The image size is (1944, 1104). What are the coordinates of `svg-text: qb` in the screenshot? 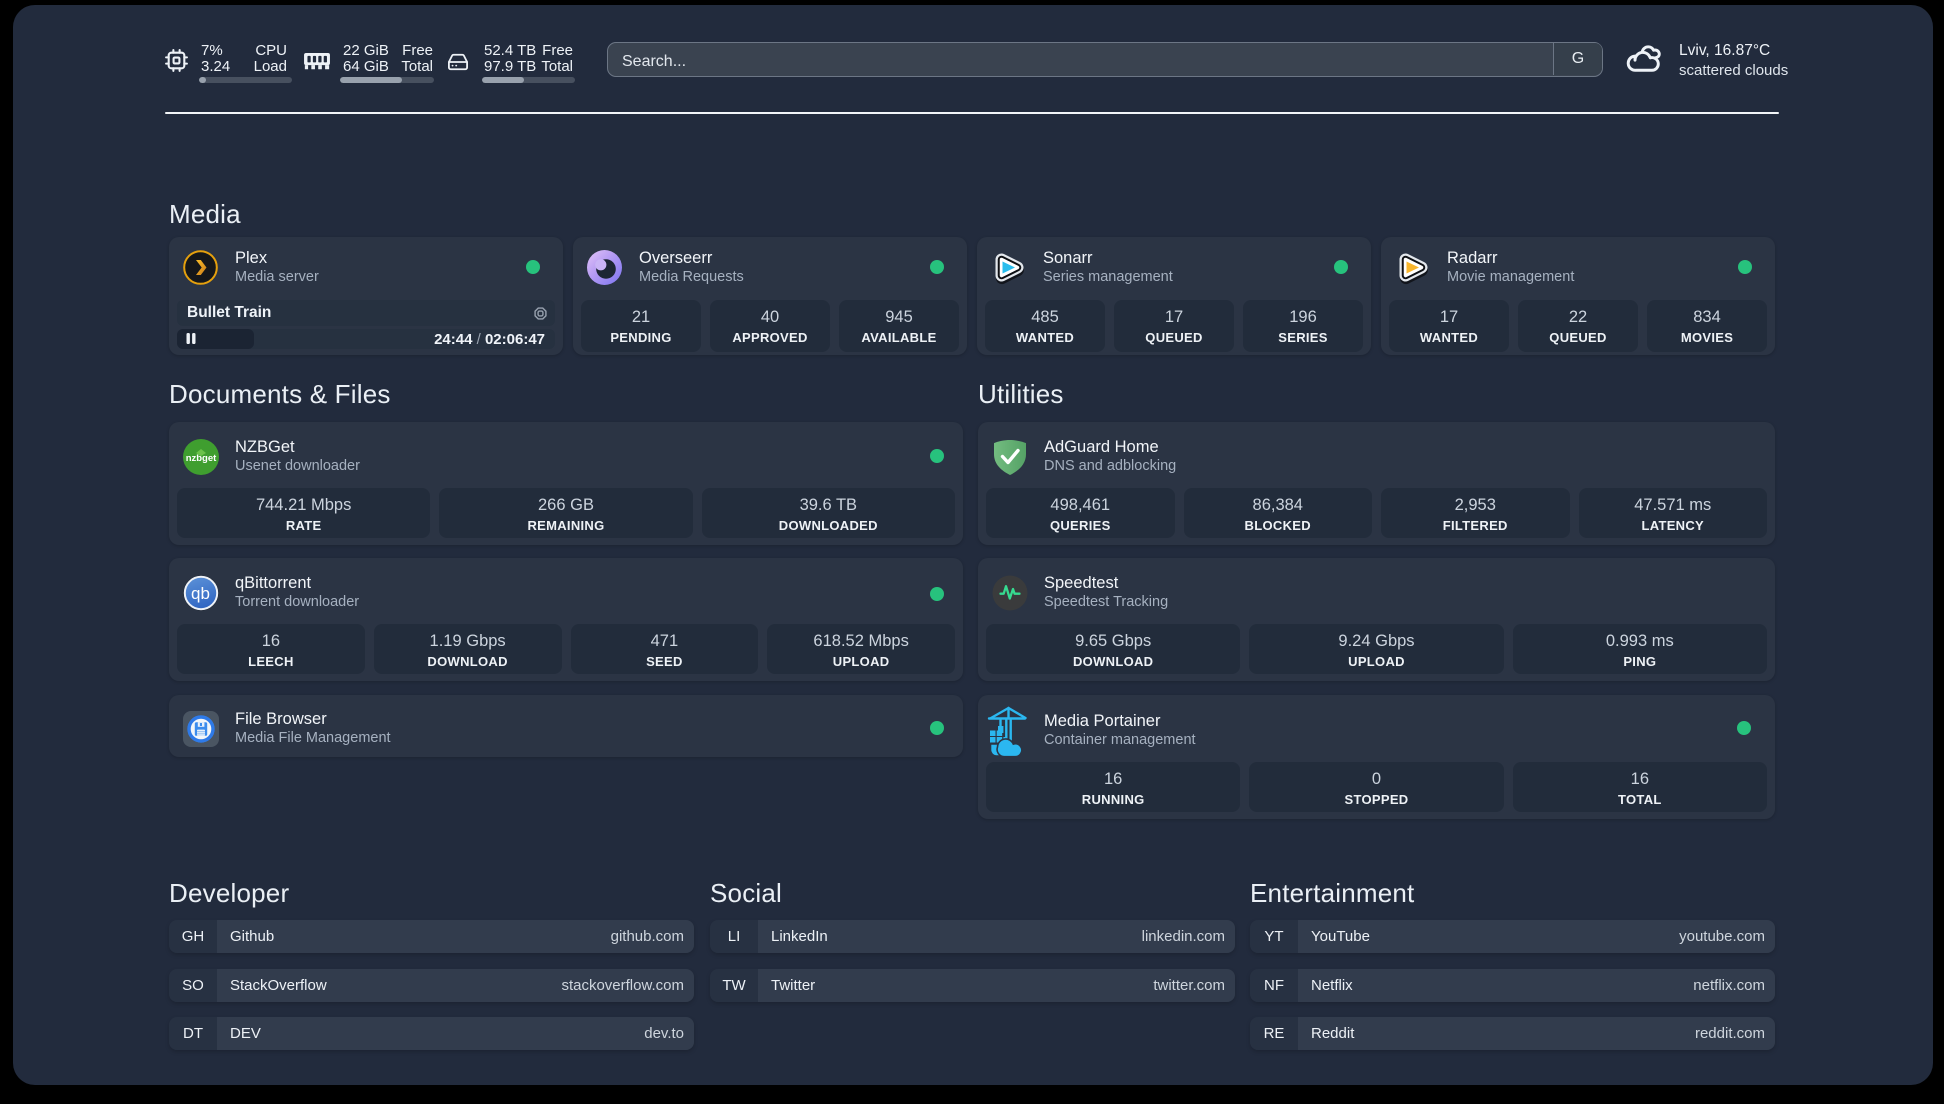 It's located at (200, 593).